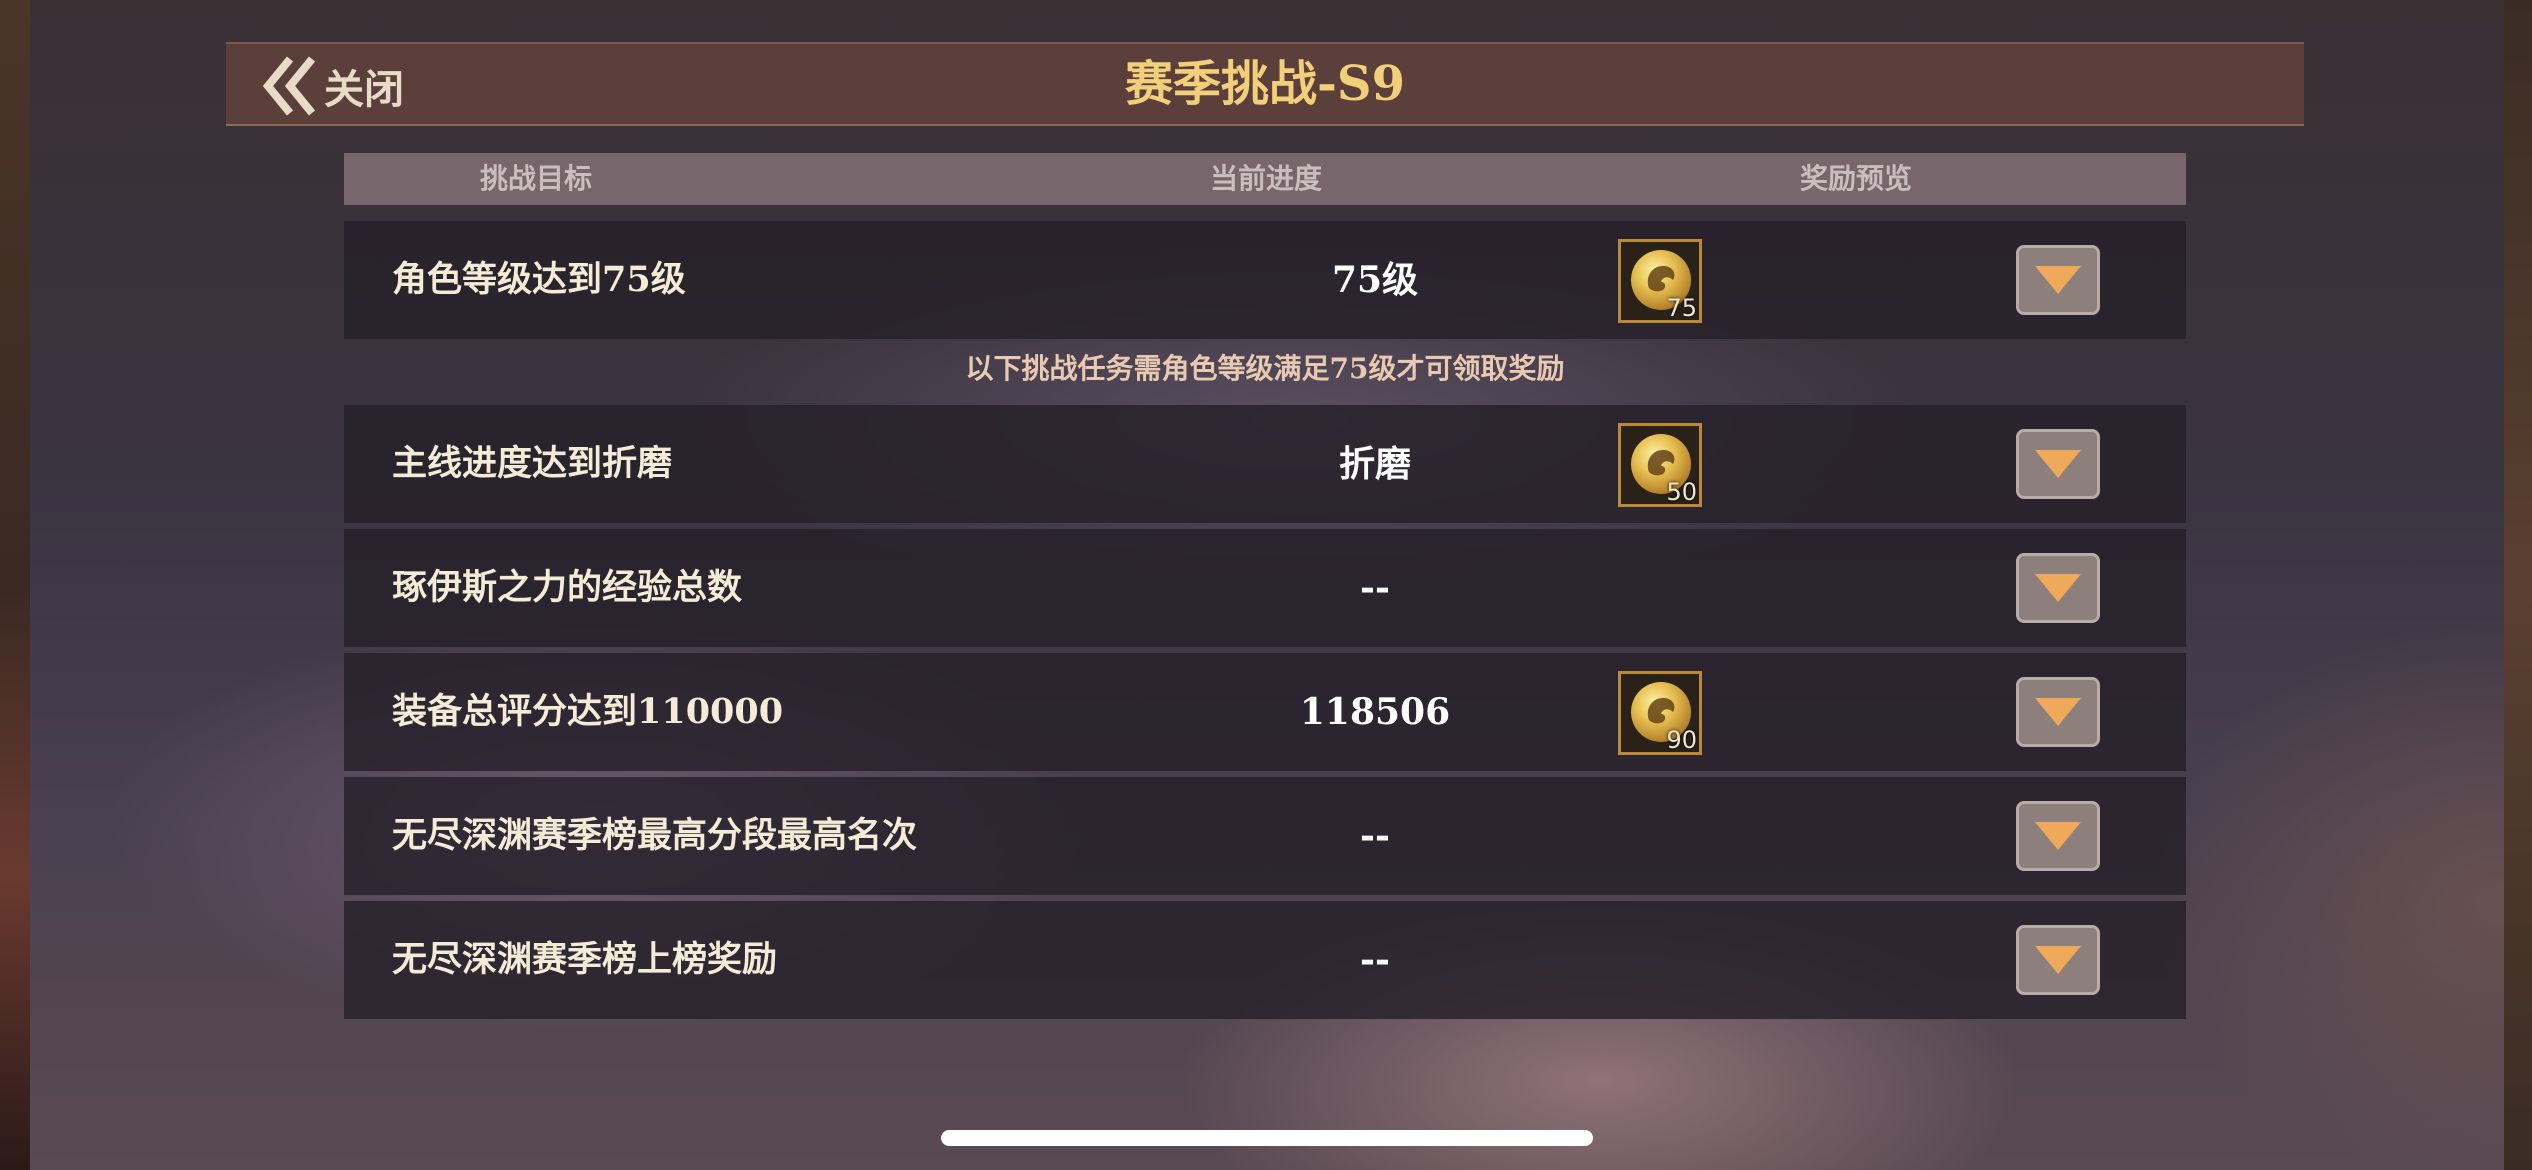 This screenshot has width=2532, height=1170. I want to click on home-indicator, so click(1267, 1138).